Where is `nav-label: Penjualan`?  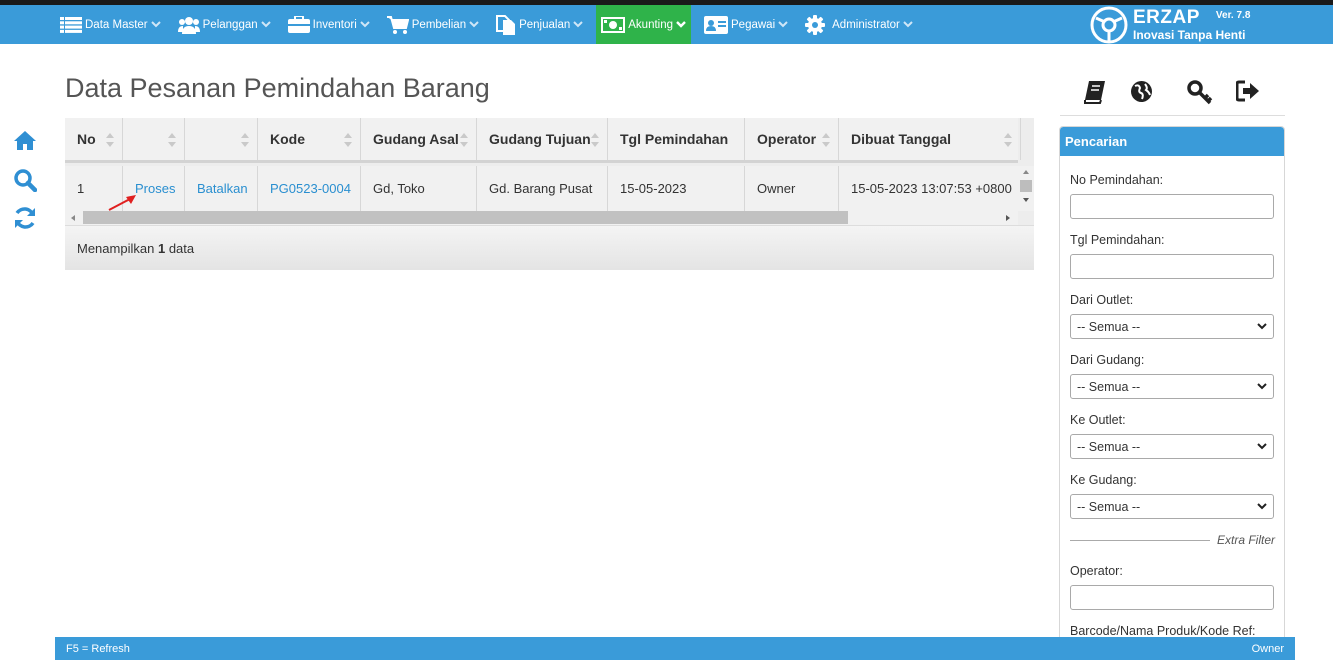 nav-label: Penjualan is located at coordinates (545, 24).